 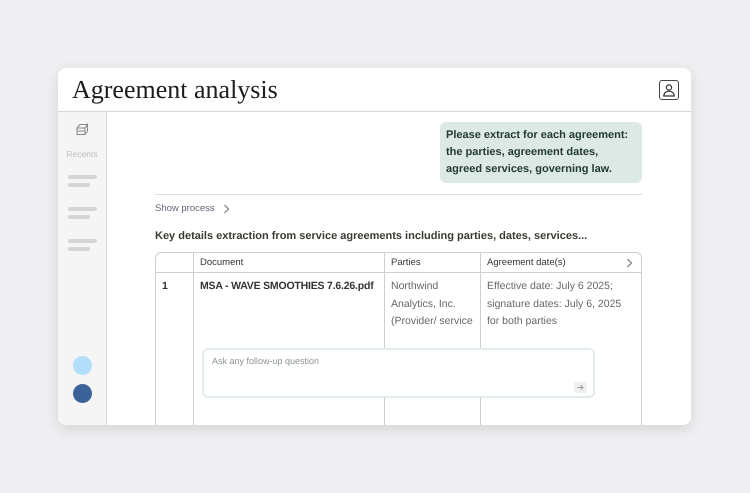 I want to click on message-bubble: Please extract for each agreement: the parties, agreement dates, agreed services, governing law., so click(x=541, y=152).